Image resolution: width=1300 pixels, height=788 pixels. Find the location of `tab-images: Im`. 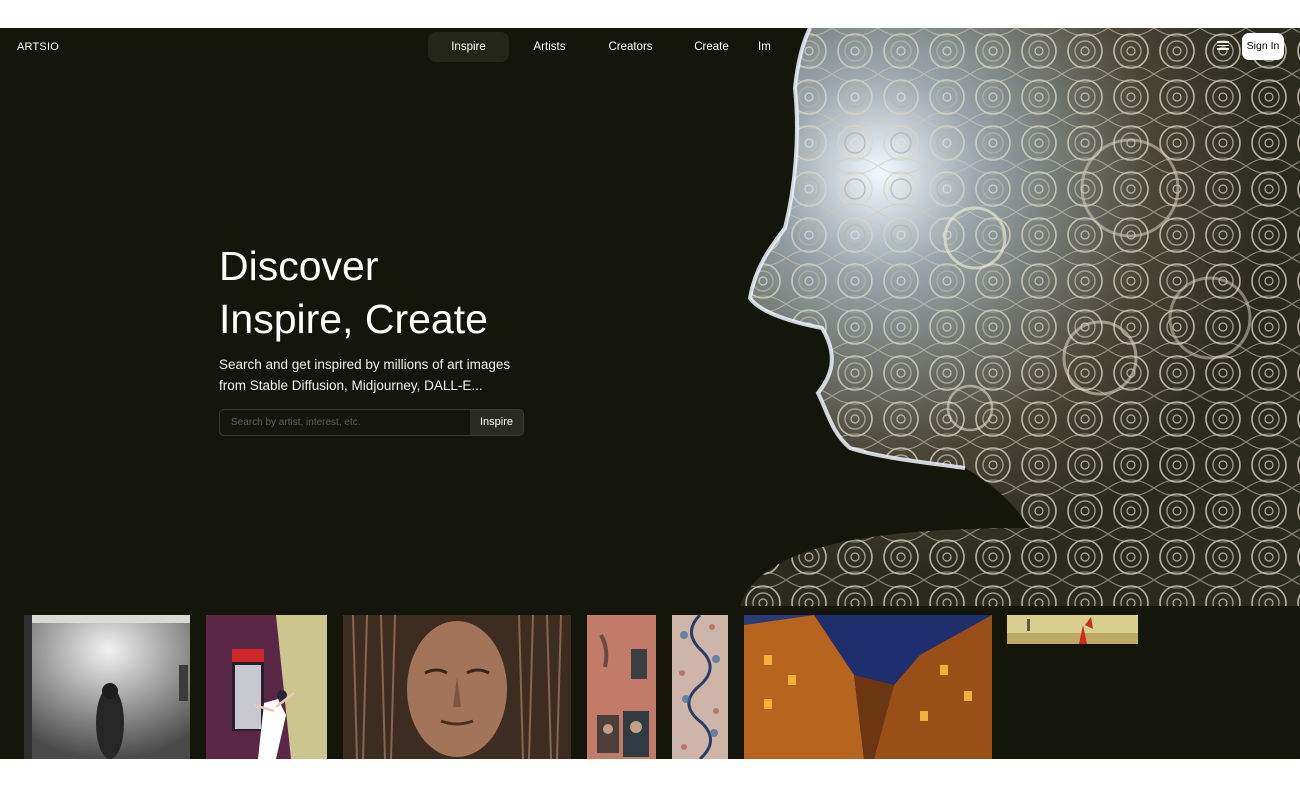

tab-images: Im is located at coordinates (763, 47).